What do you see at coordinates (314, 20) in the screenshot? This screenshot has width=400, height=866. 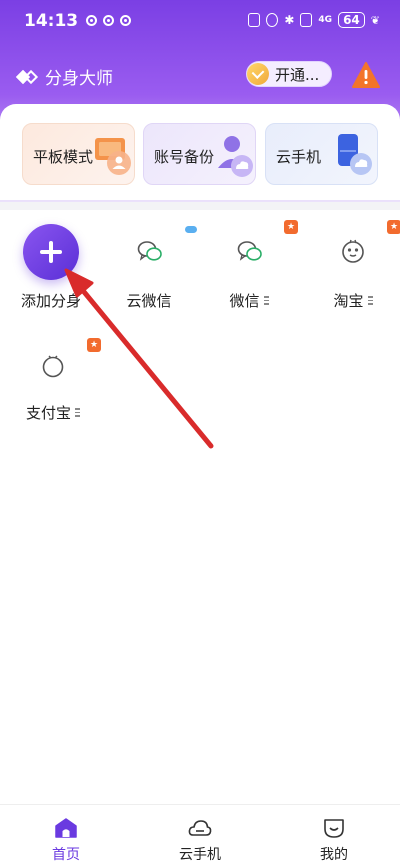 I see `status-right: ✱ 4G 64 ❦` at bounding box center [314, 20].